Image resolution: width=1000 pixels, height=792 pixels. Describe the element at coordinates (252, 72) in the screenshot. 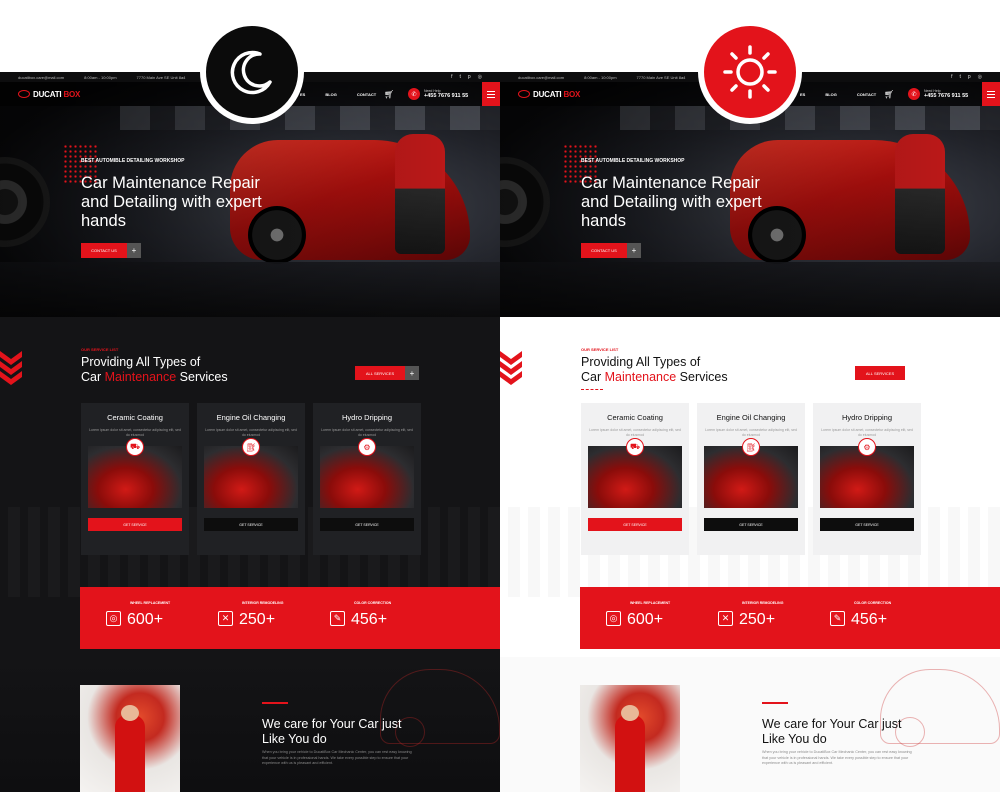

I see `dark-mode-toggle` at that location.